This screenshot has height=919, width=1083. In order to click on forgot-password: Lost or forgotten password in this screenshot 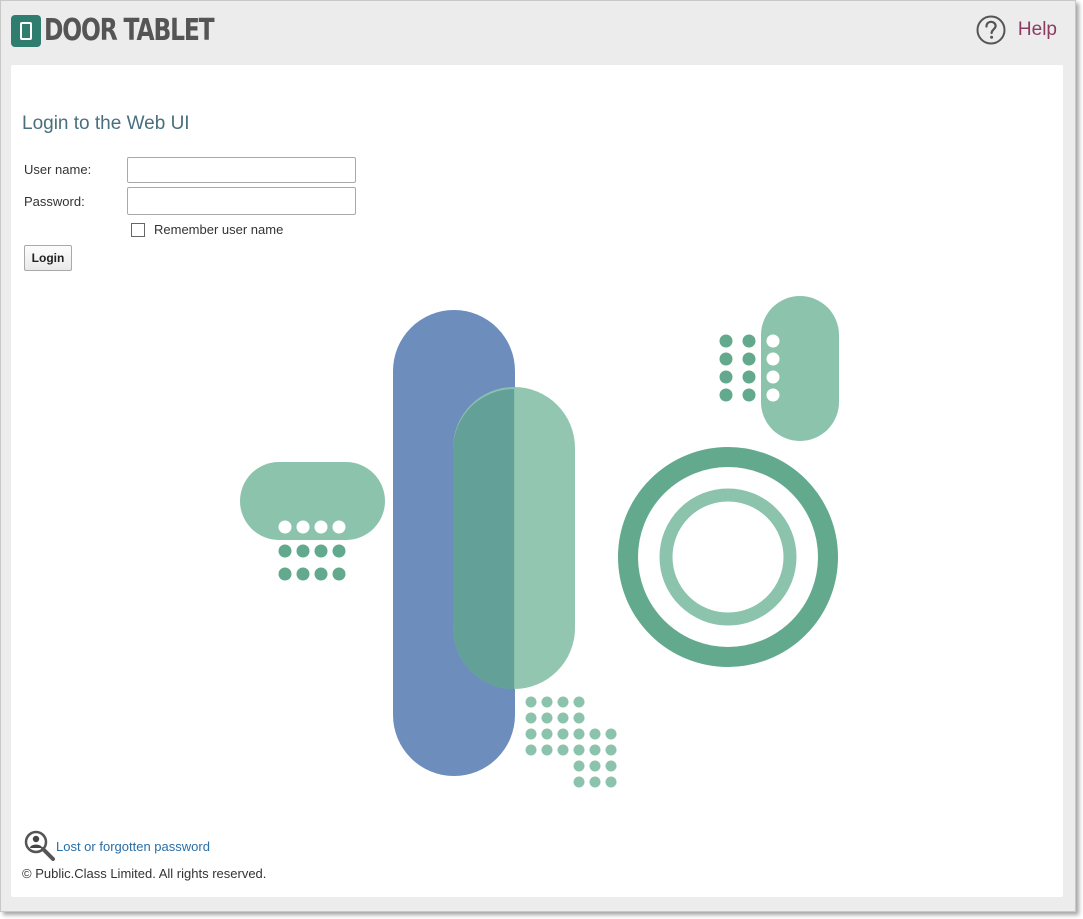, I will do `click(117, 846)`.